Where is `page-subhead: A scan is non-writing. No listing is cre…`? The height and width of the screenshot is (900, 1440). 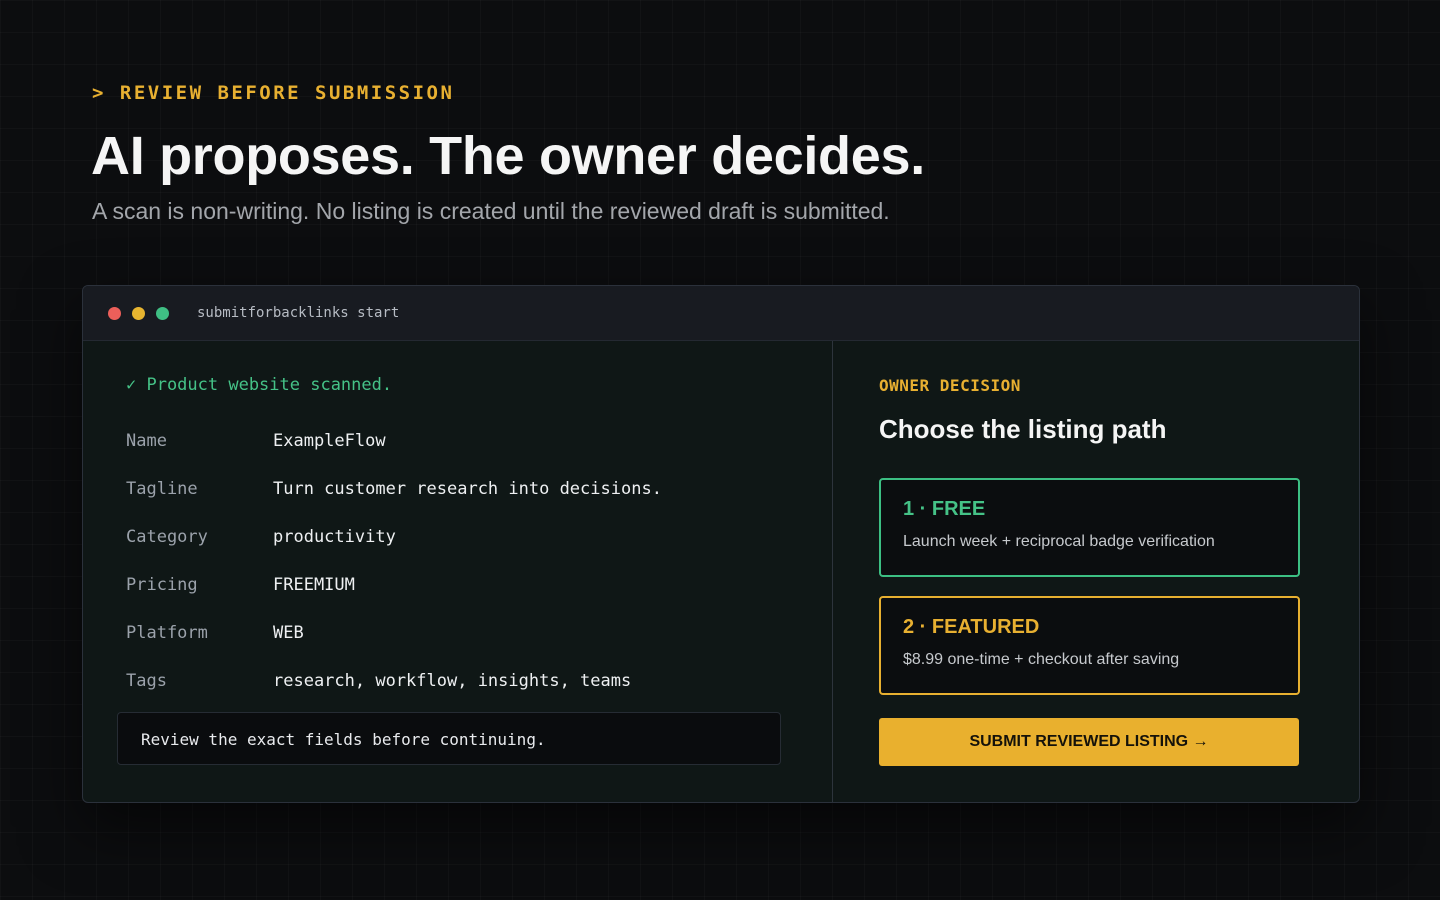 page-subhead: A scan is non-writing. No listing is cre… is located at coordinates (491, 211).